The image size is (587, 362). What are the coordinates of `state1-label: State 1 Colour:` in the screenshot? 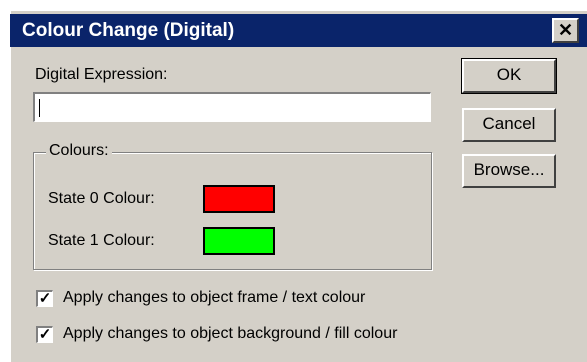 It's located at (101, 240).